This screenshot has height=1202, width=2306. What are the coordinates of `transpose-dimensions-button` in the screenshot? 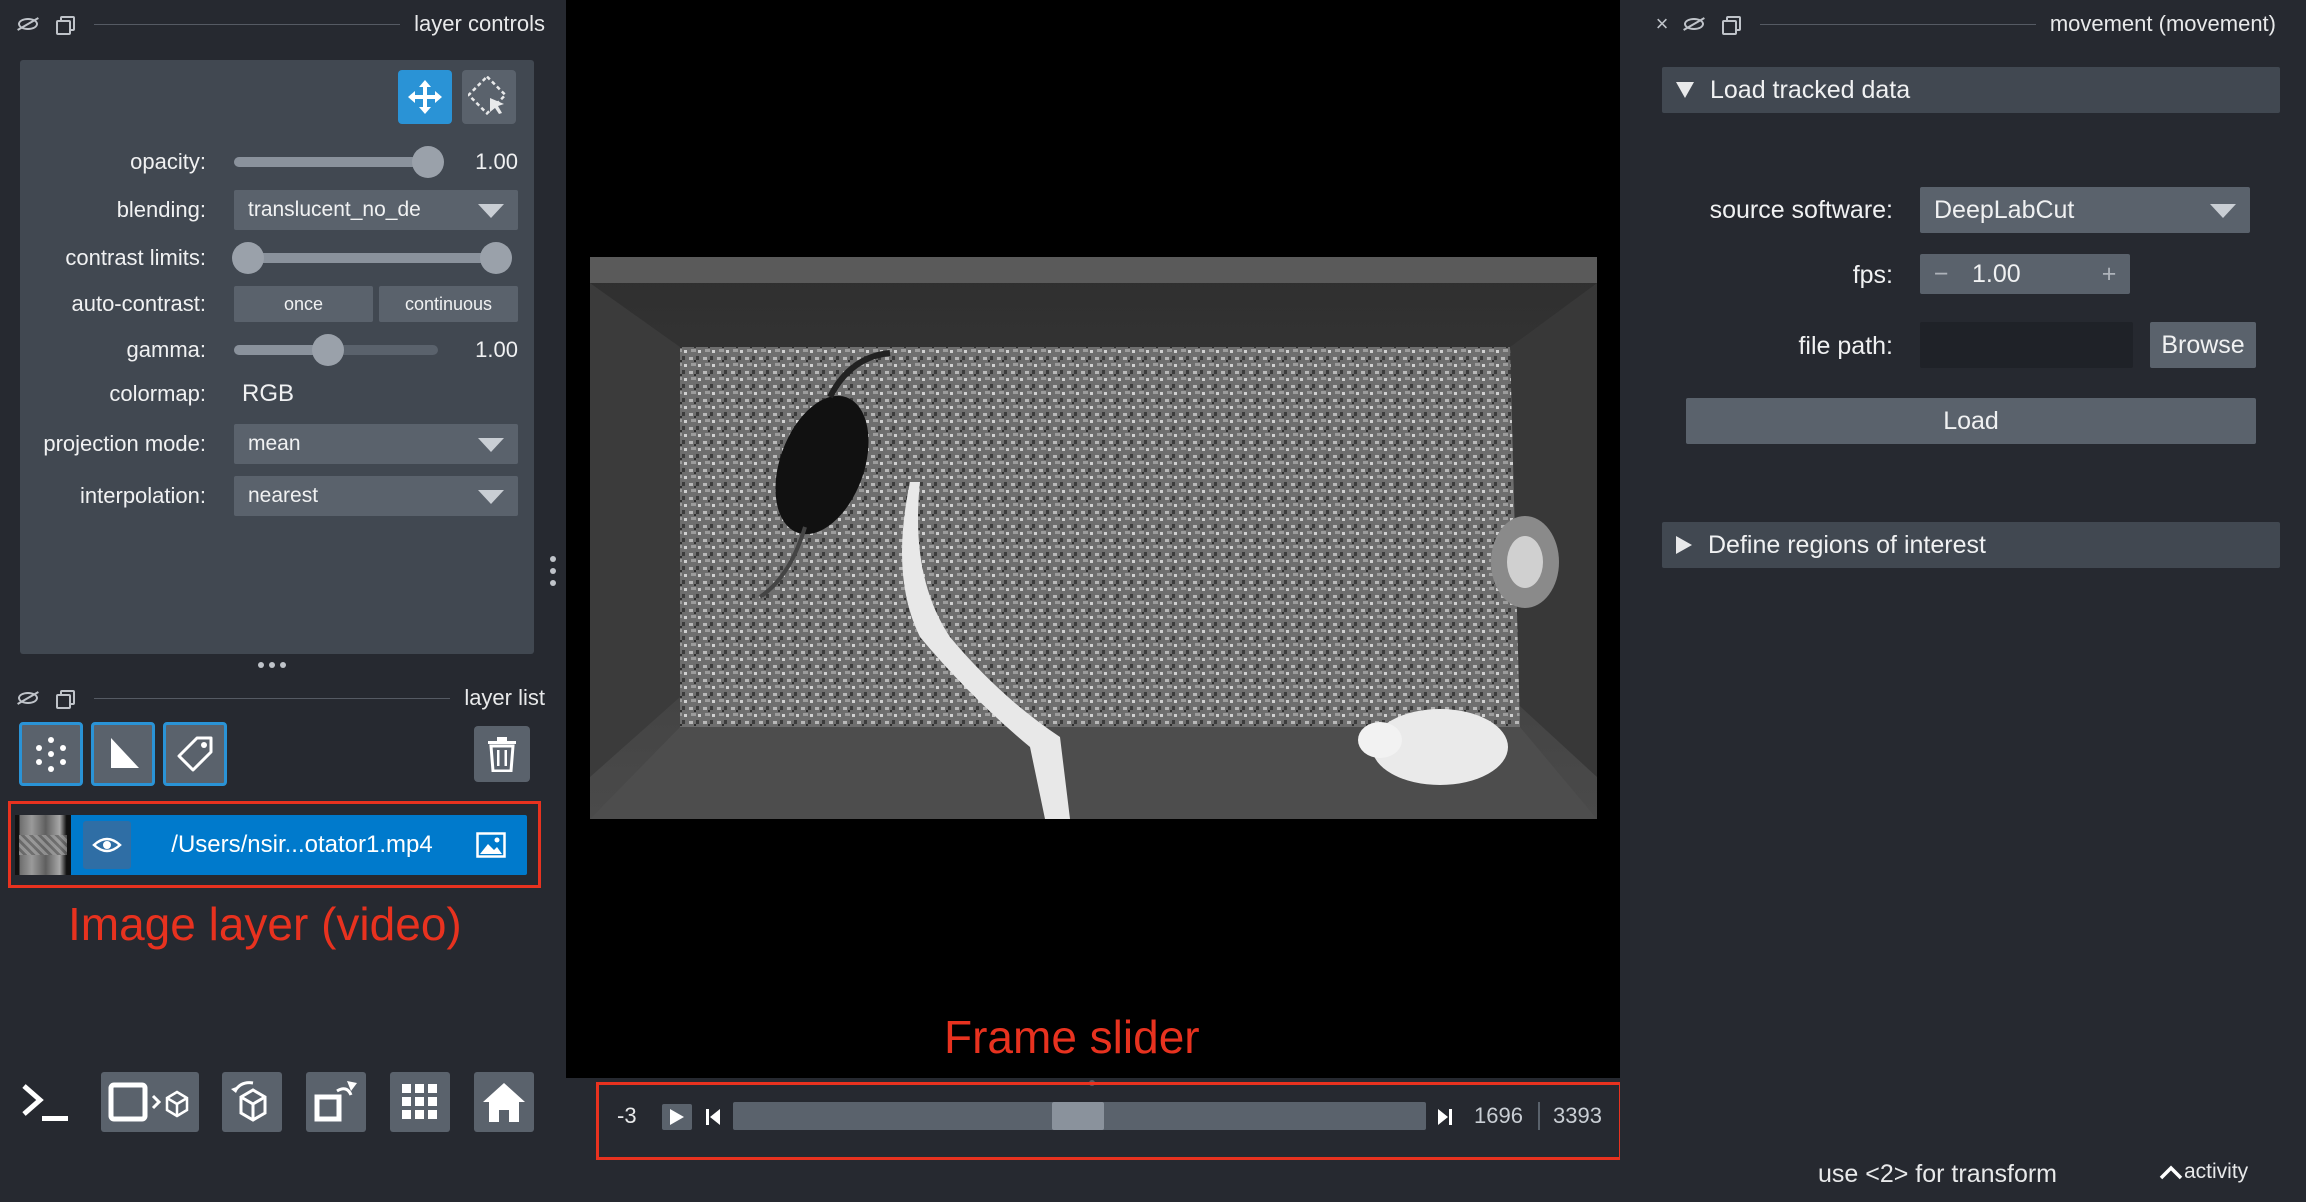 It's located at (336, 1102).